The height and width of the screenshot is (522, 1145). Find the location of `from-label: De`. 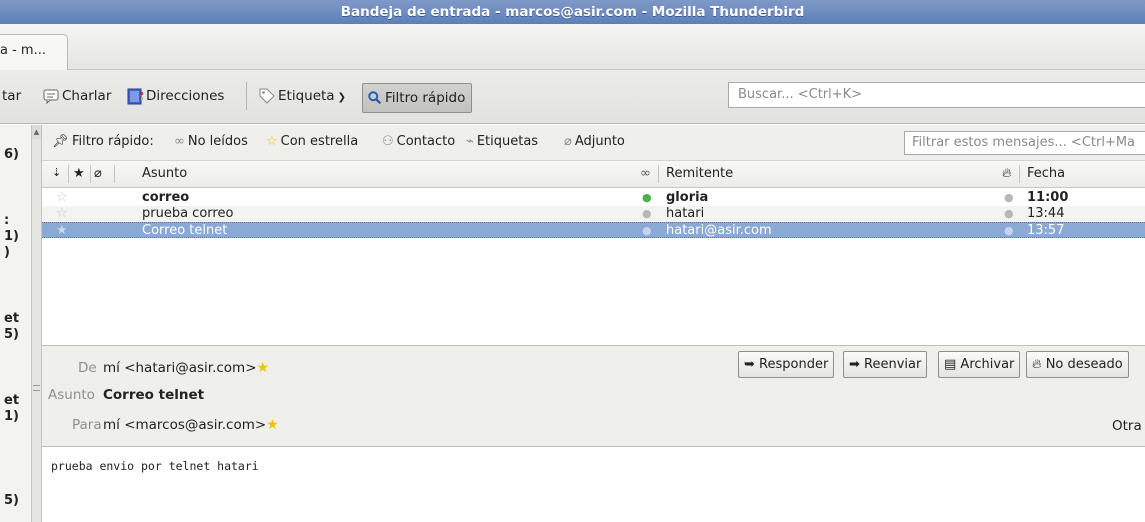

from-label: De is located at coordinates (87, 368).